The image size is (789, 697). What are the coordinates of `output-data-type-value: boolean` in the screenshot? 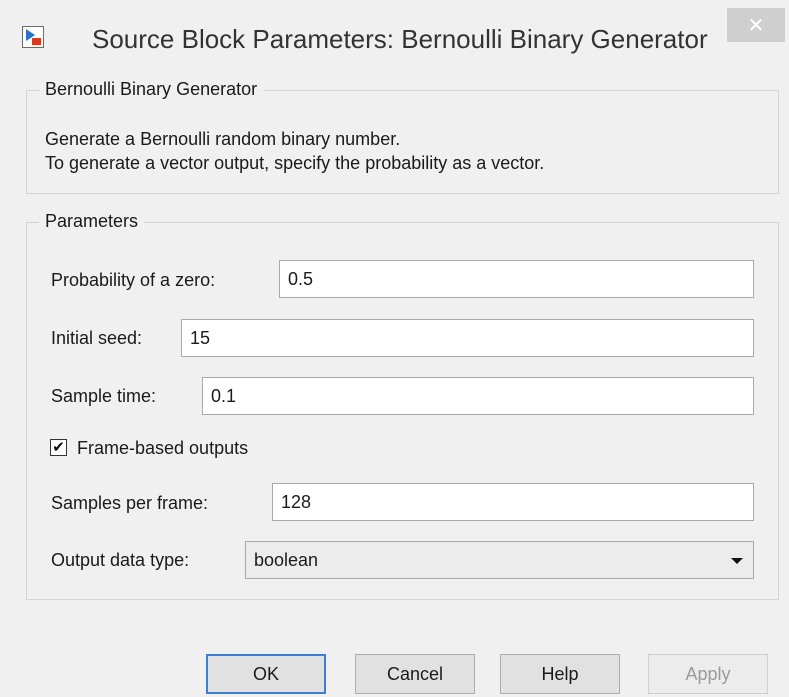 It's located at (286, 560).